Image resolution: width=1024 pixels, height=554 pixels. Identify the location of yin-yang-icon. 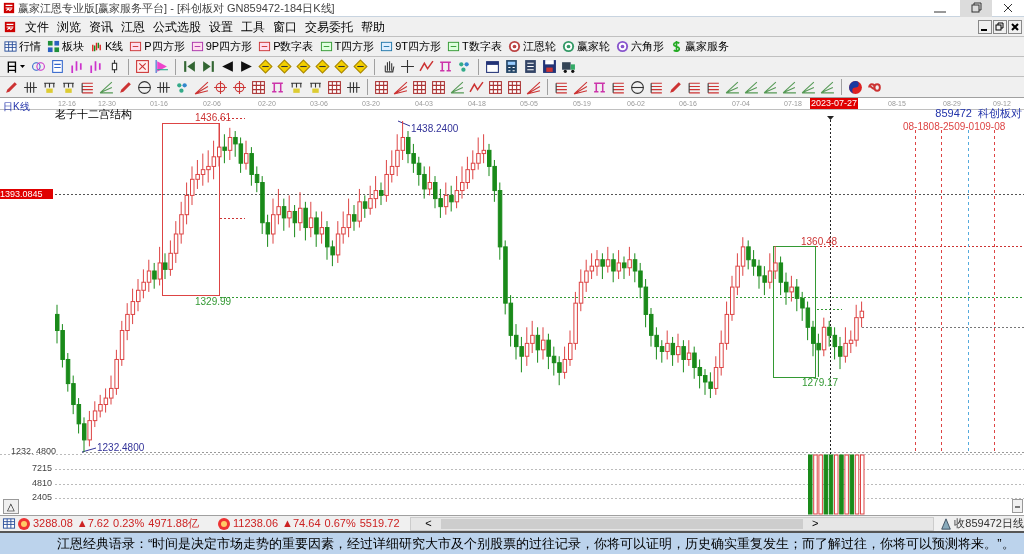
(855, 87).